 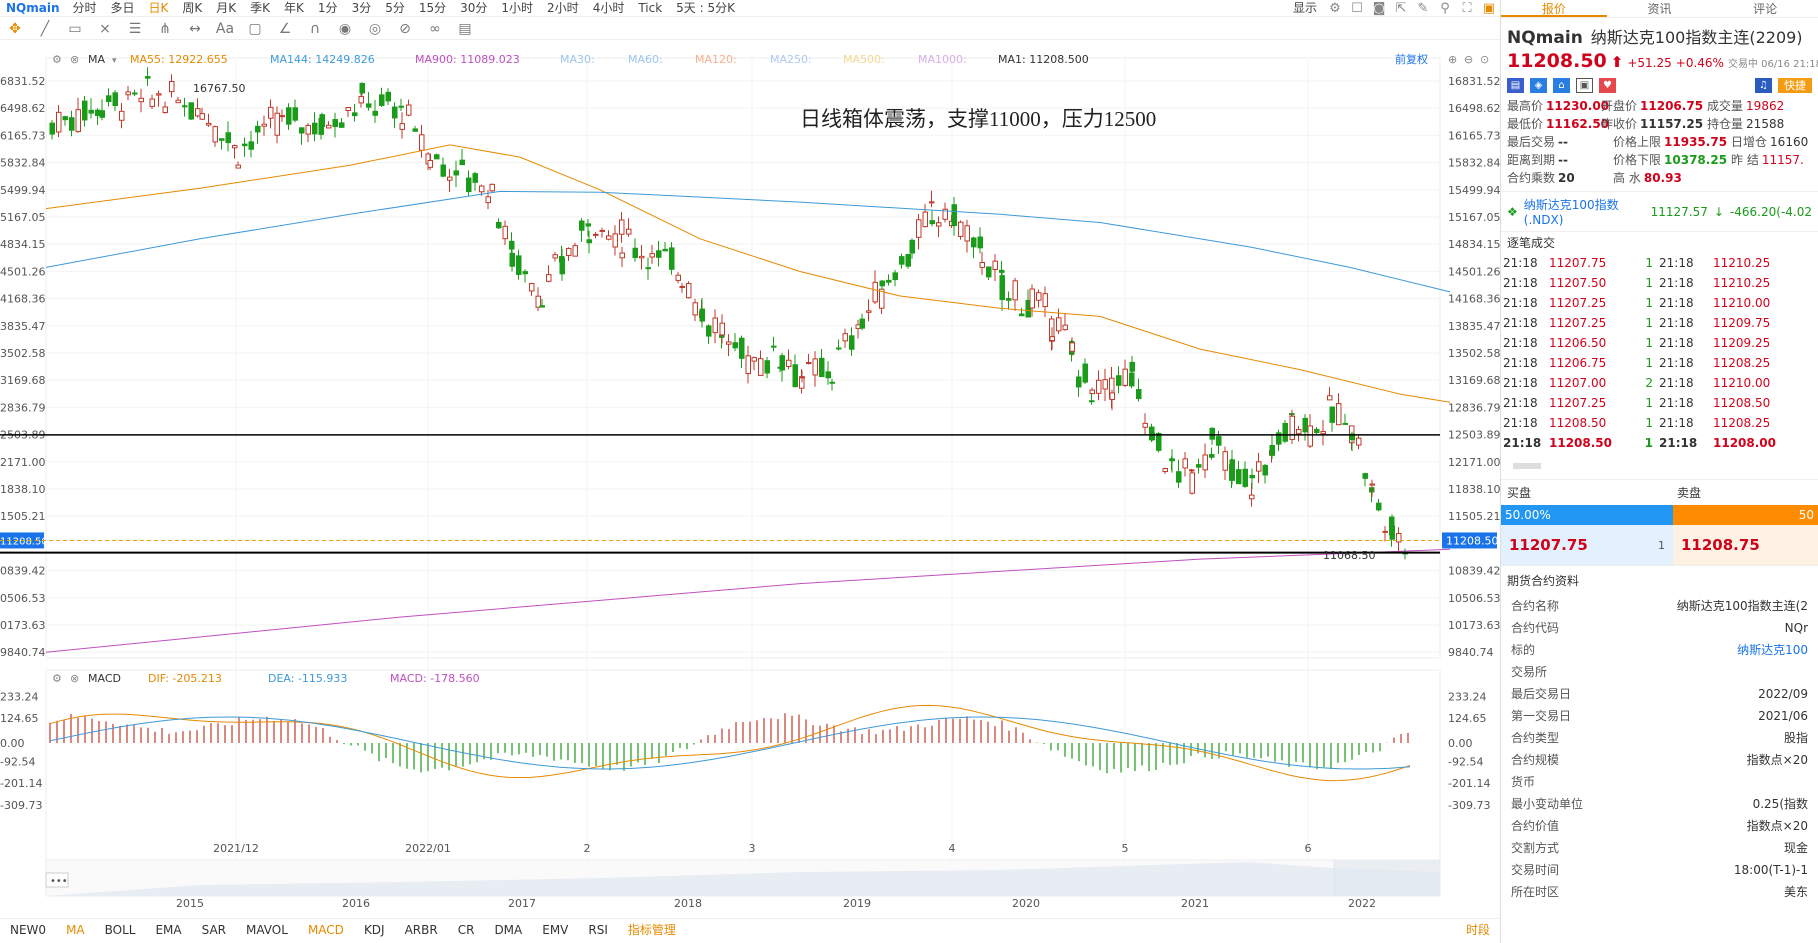 I want to click on indicator-8: ARBR, so click(x=421, y=930).